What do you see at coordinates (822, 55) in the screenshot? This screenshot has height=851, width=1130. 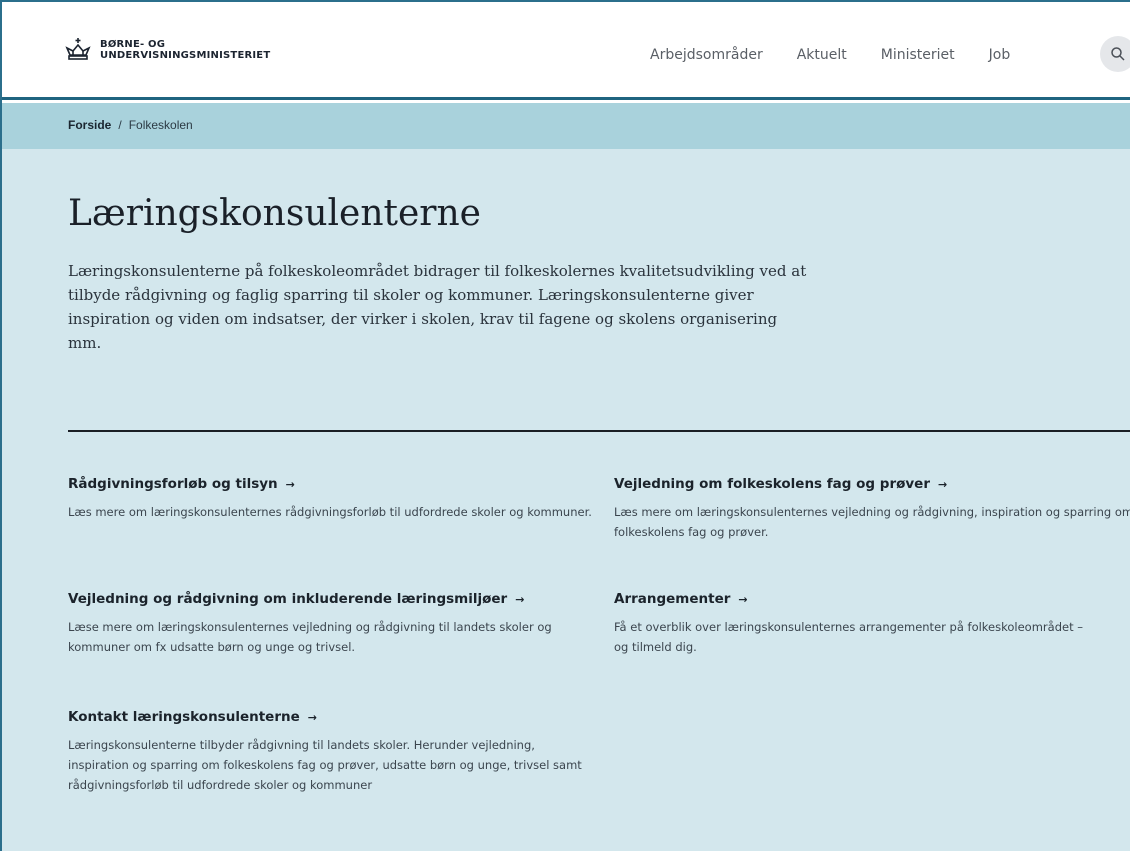 I see `nav-item-aktuelt: Aktuelt` at bounding box center [822, 55].